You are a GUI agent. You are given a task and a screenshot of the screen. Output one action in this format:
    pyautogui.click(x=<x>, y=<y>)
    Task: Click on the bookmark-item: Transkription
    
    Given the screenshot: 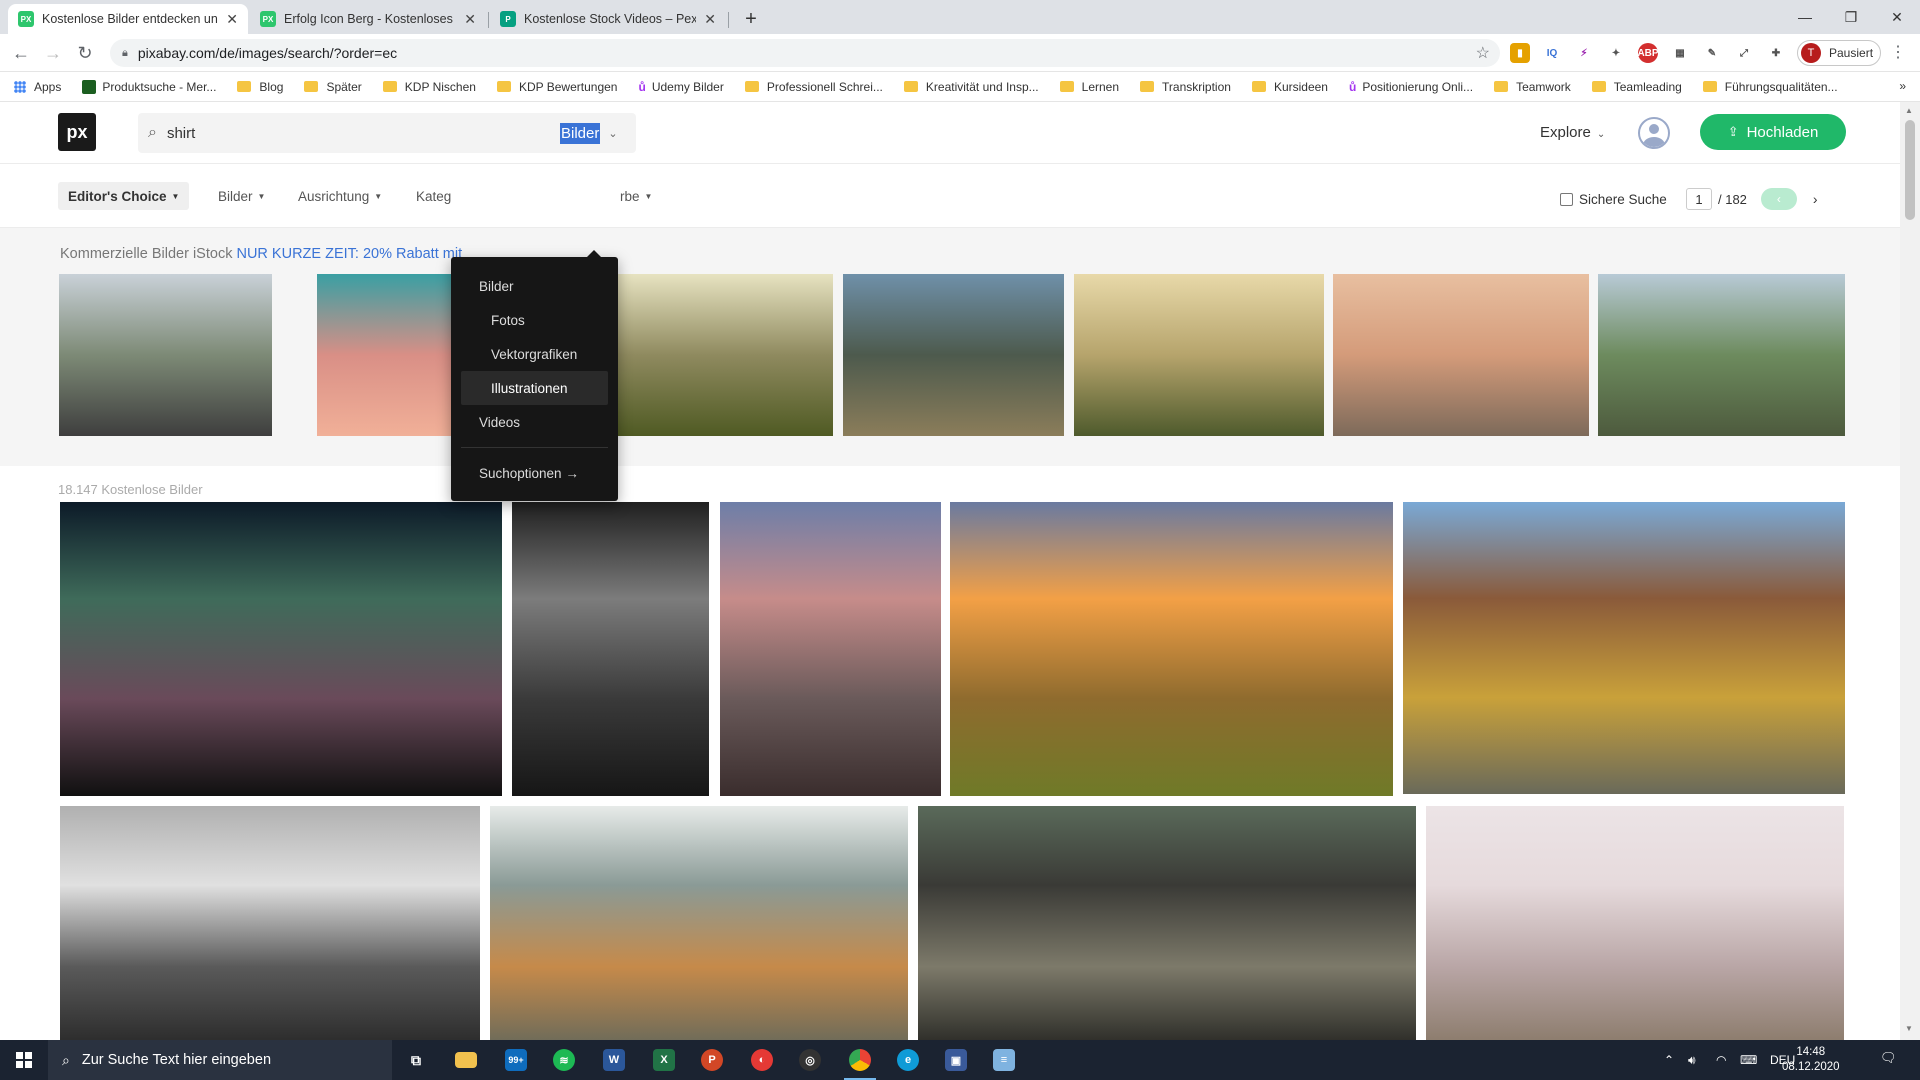 What is the action you would take?
    pyautogui.click(x=1185, y=87)
    